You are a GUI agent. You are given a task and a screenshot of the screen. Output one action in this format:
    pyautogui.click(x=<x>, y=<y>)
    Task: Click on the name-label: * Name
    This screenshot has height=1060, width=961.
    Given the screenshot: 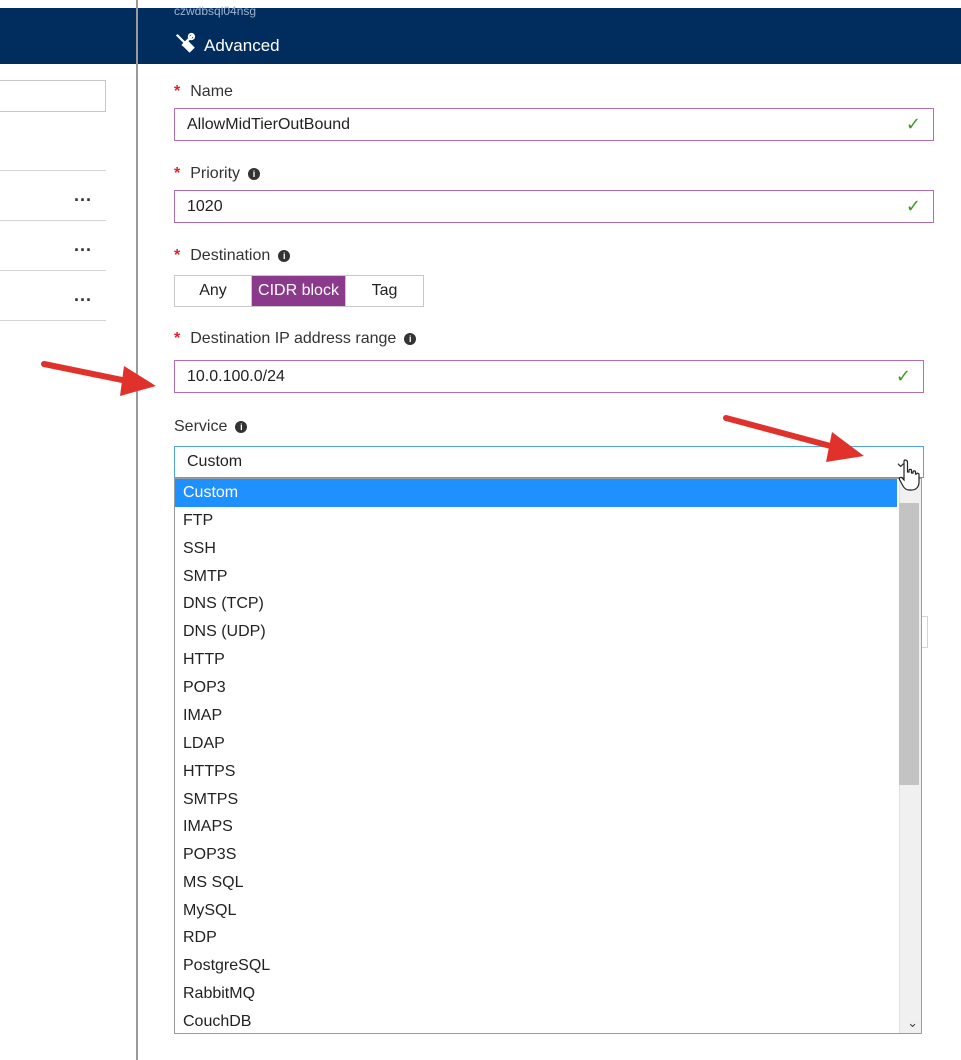 What is the action you would take?
    pyautogui.click(x=203, y=91)
    